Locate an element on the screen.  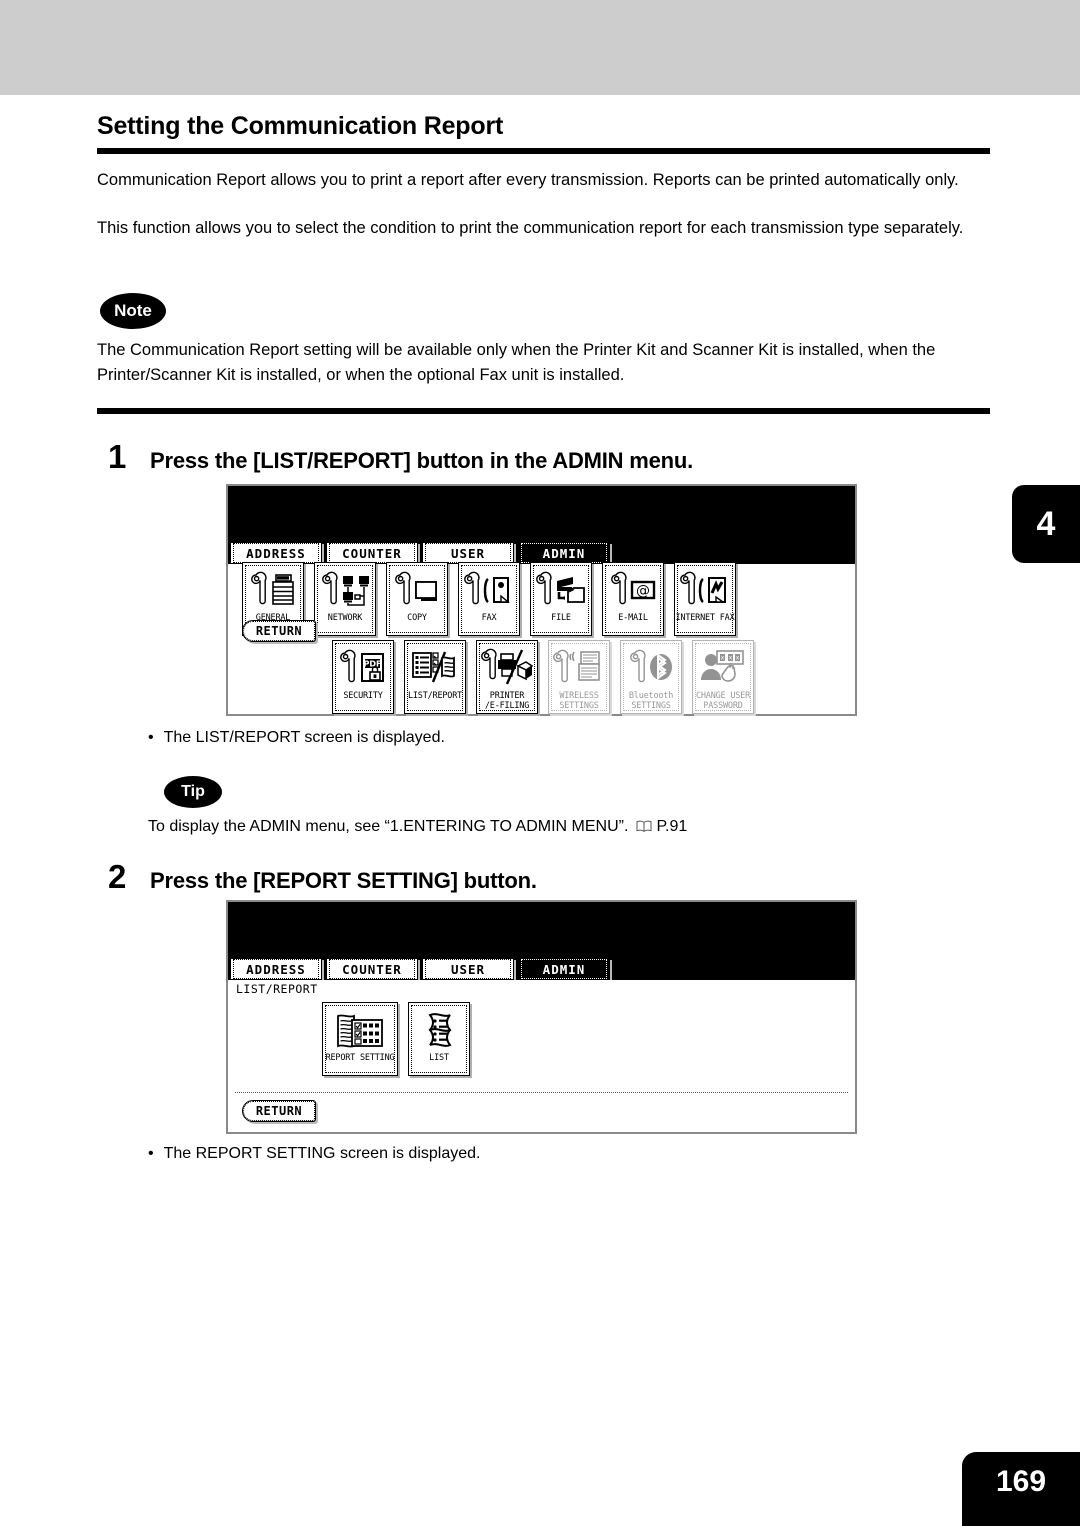
admin-button-network: NETWORK is located at coordinates (345, 599).